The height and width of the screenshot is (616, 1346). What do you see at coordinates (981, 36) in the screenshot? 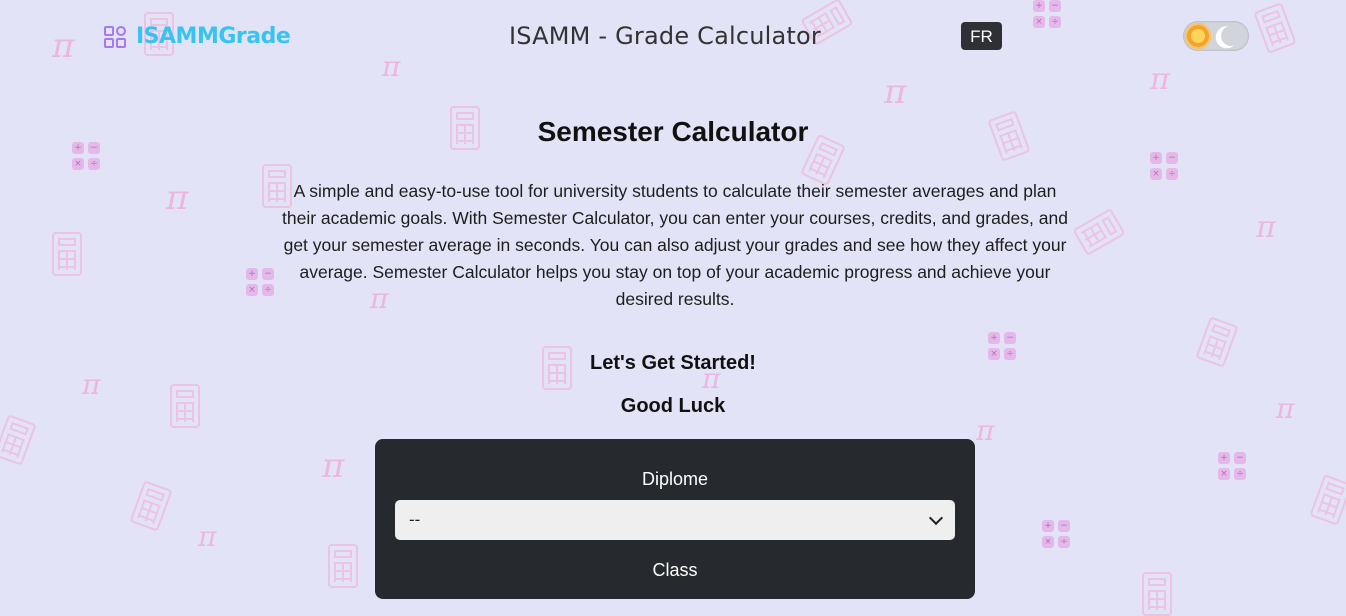
I see `language-toggle-button: FR` at bounding box center [981, 36].